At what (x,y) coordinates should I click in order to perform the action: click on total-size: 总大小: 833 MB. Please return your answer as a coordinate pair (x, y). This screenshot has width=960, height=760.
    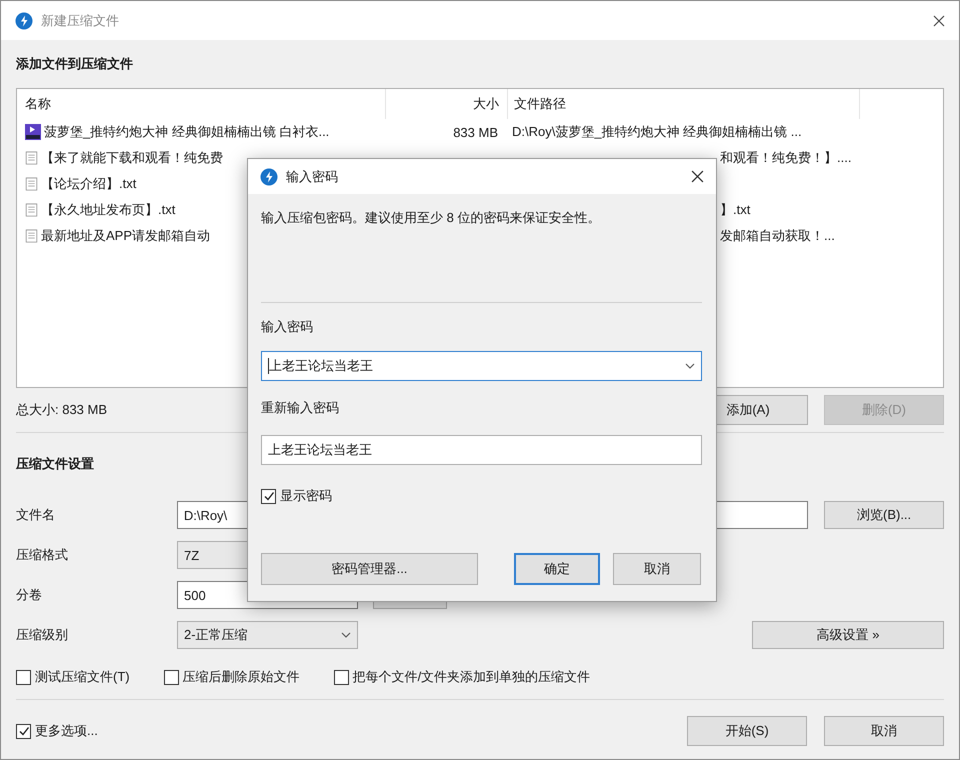
    Looking at the image, I should click on (62, 410).